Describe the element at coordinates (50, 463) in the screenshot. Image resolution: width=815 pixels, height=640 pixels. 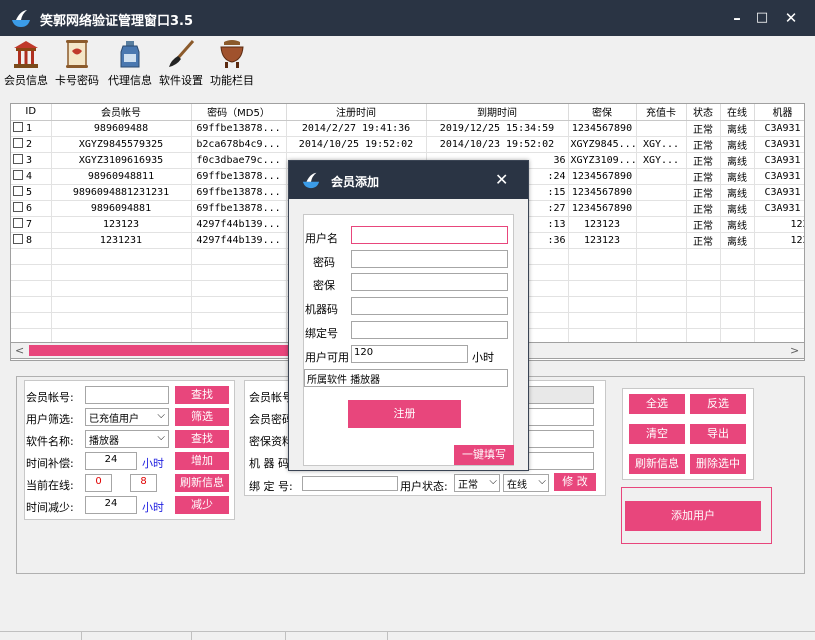
I see `time-comp-label: 时间补偿:` at that location.